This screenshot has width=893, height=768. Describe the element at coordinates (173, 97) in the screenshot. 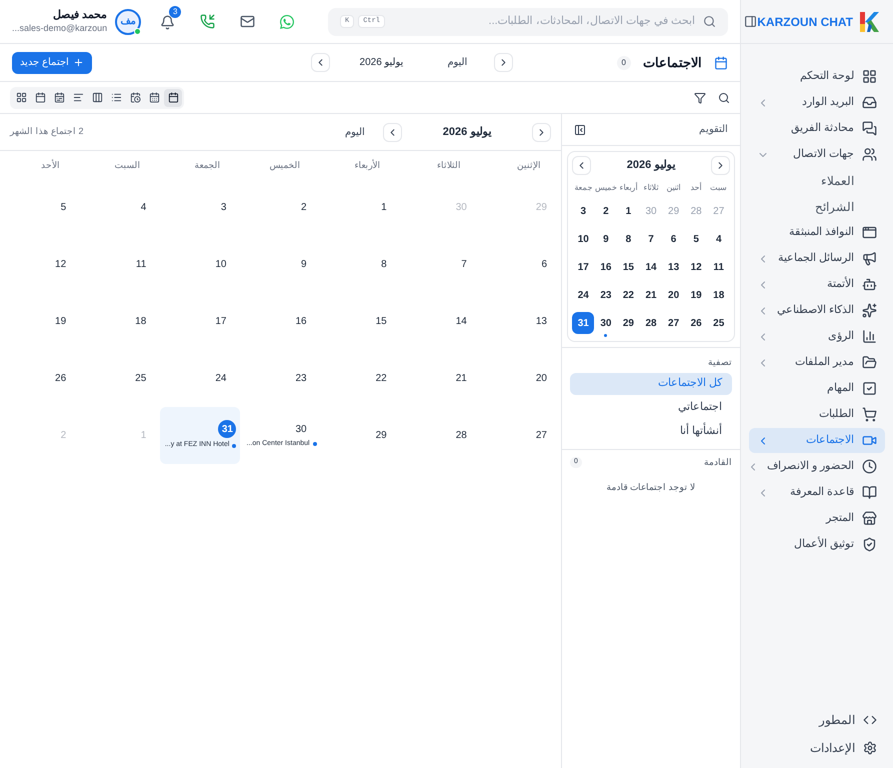

I see `view-button` at that location.